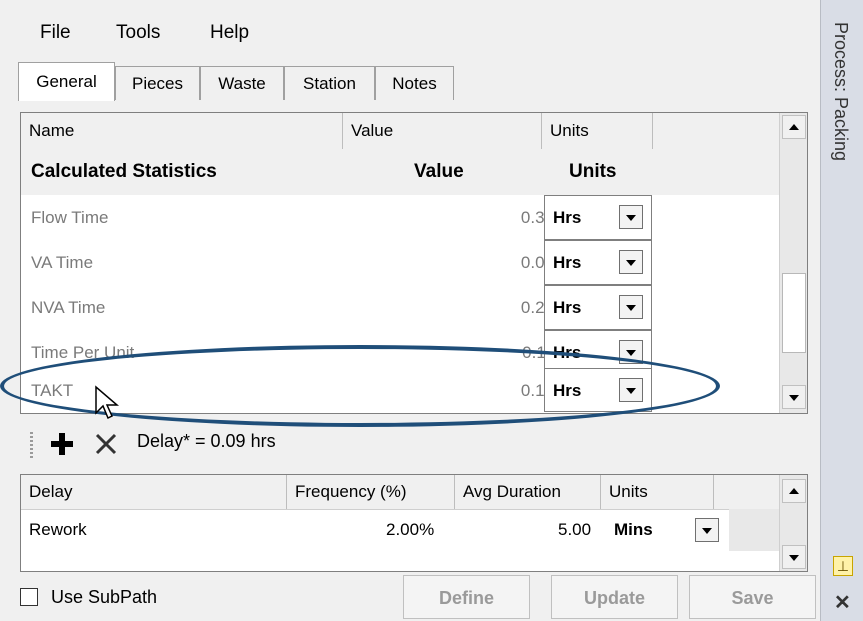 Image resolution: width=863 pixels, height=621 pixels. What do you see at coordinates (614, 597) in the screenshot?
I see `update-button: Update` at bounding box center [614, 597].